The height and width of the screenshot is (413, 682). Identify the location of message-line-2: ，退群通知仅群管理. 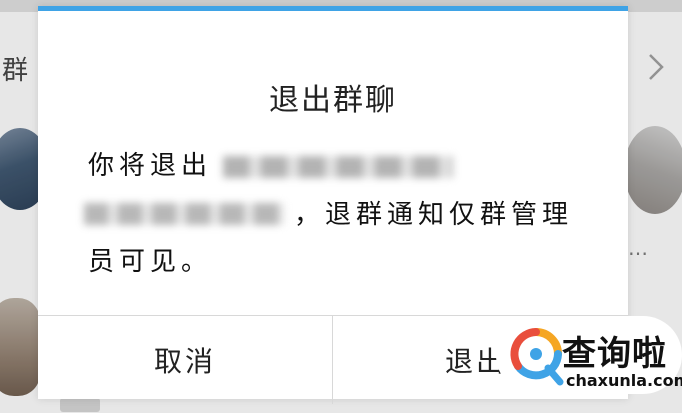
(330, 212).